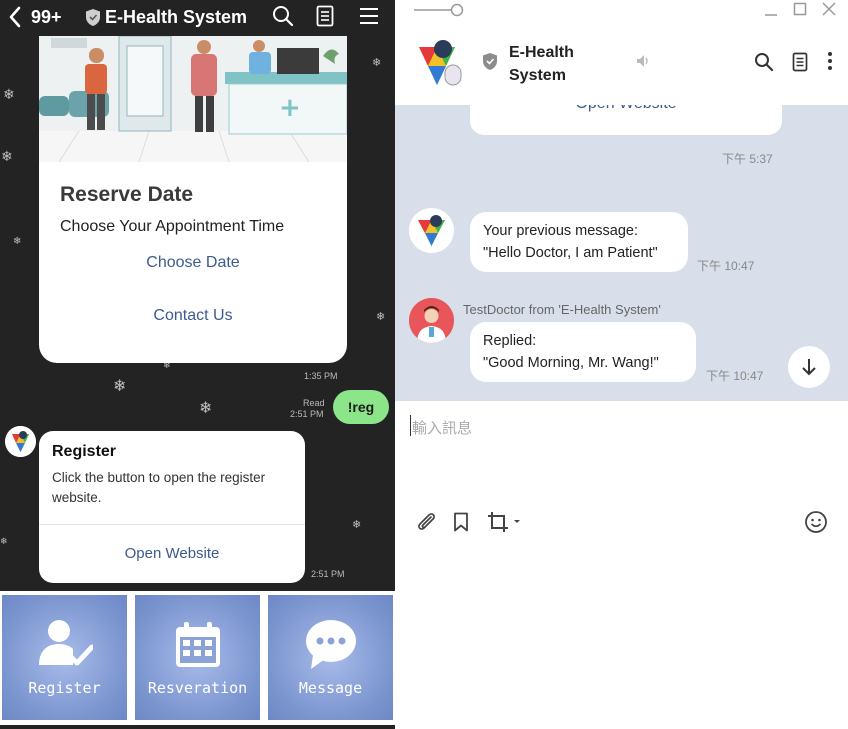 Image resolution: width=848 pixels, height=729 pixels. What do you see at coordinates (410, 425) in the screenshot?
I see `text-caret` at bounding box center [410, 425].